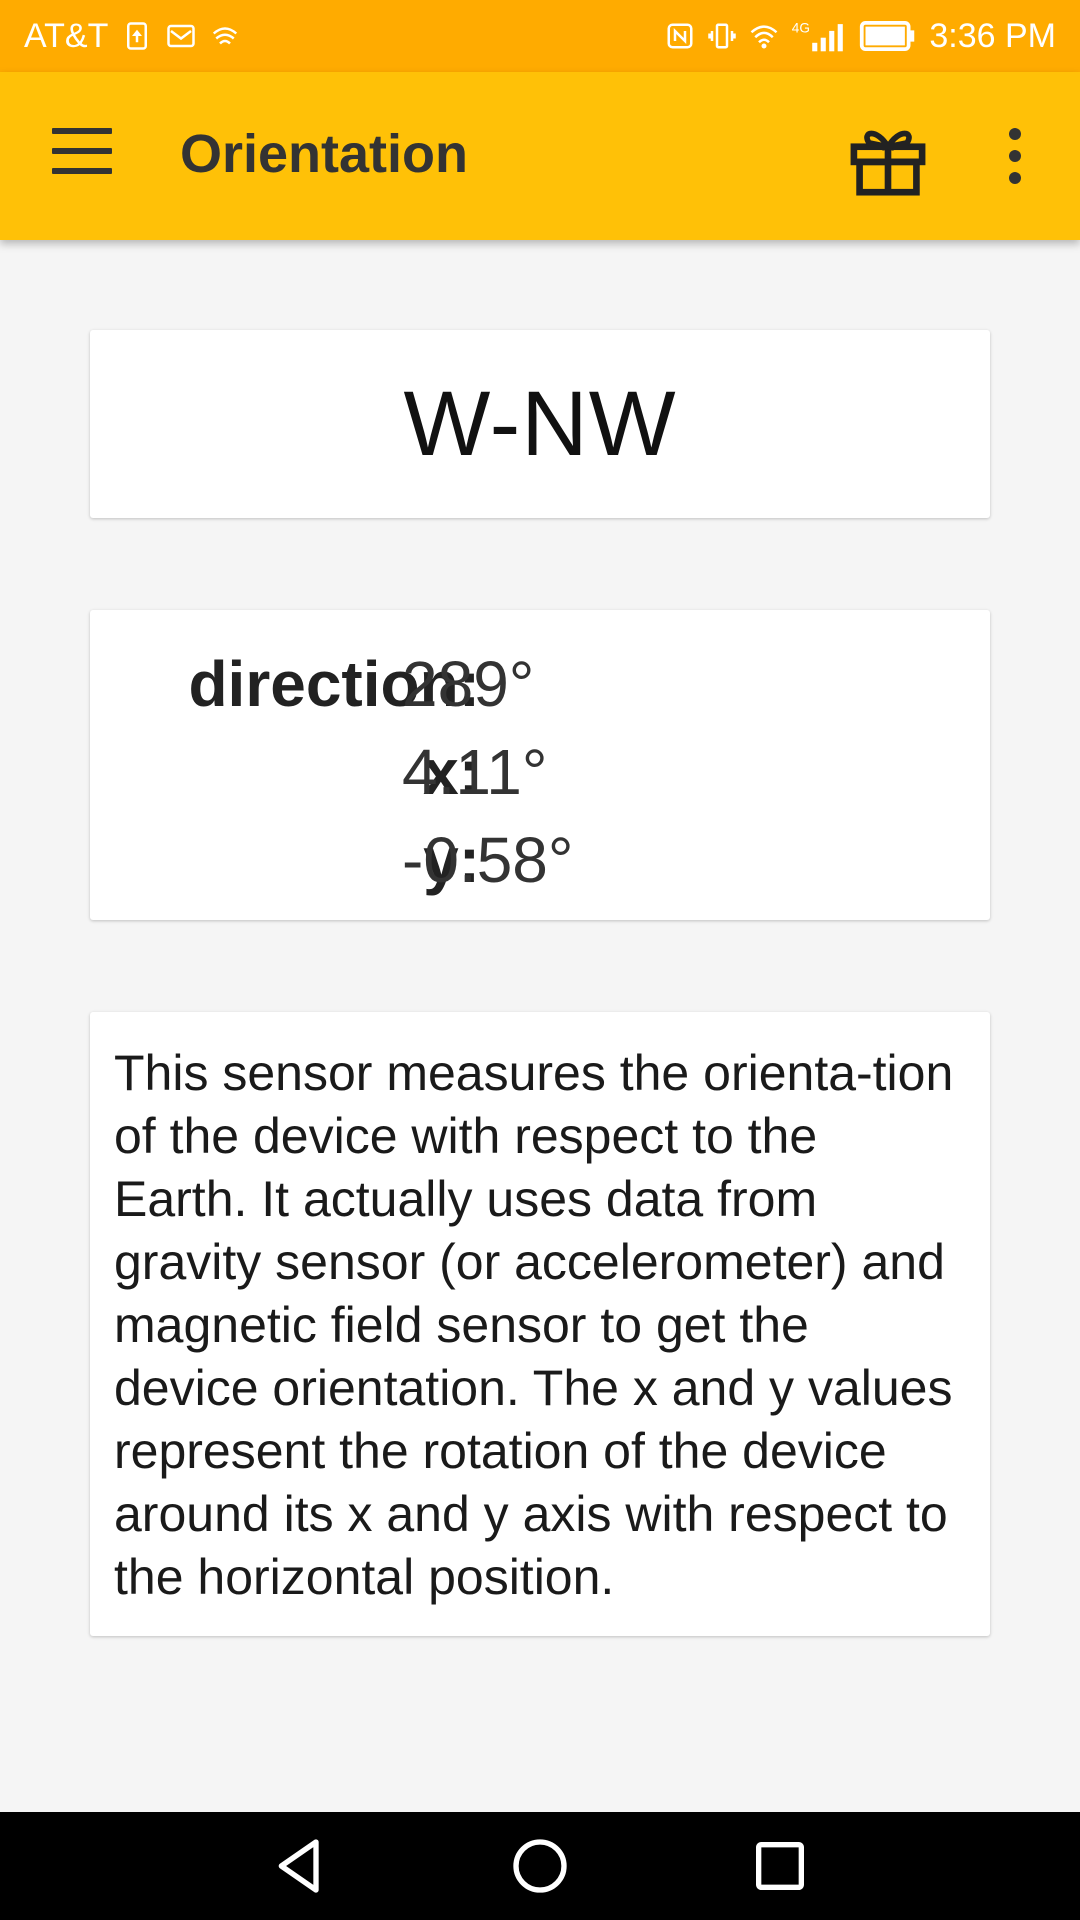 This screenshot has width=1080, height=1920. Describe the element at coordinates (992, 35) in the screenshot. I see `status-time: 3:36 PM` at that location.